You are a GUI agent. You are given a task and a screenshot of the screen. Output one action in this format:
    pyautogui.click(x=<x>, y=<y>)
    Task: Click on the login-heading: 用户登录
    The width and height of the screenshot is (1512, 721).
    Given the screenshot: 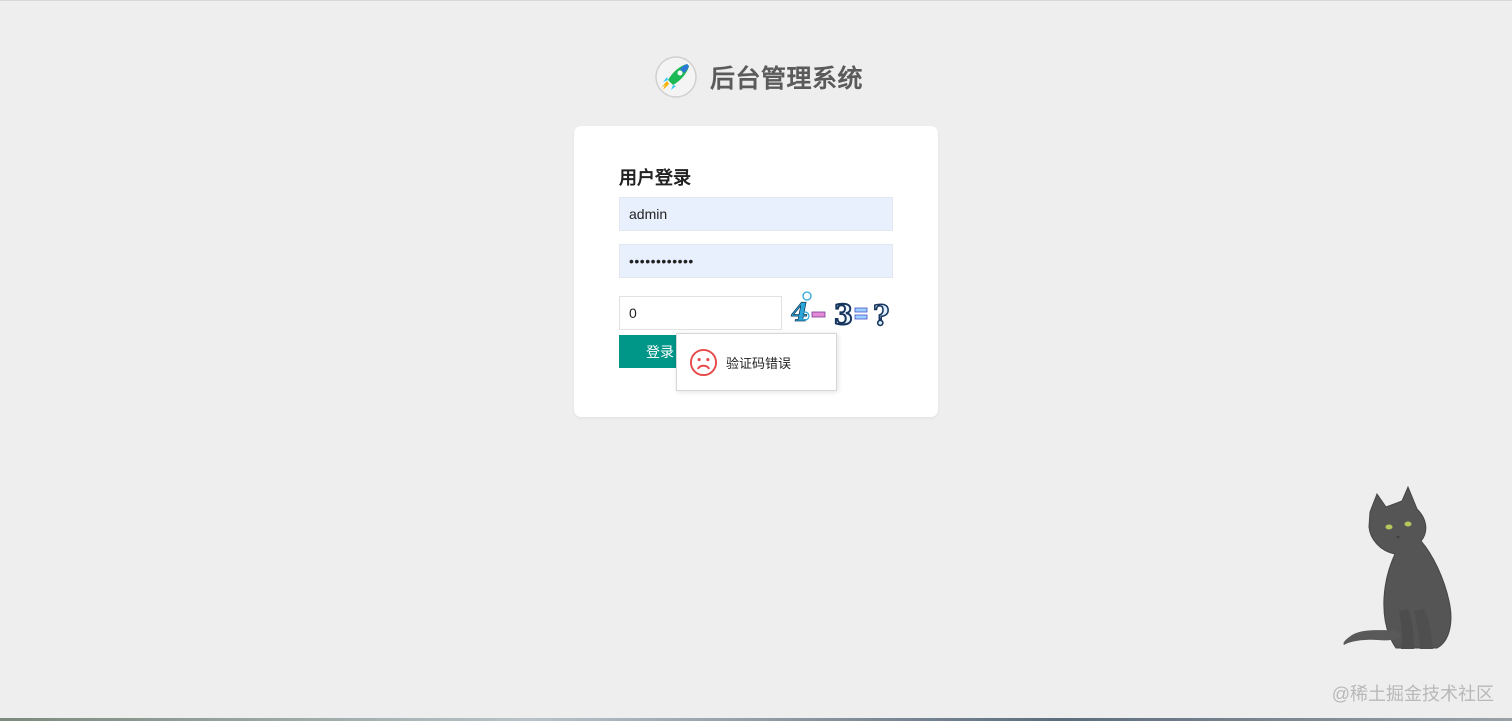 What is the action you would take?
    pyautogui.click(x=655, y=178)
    